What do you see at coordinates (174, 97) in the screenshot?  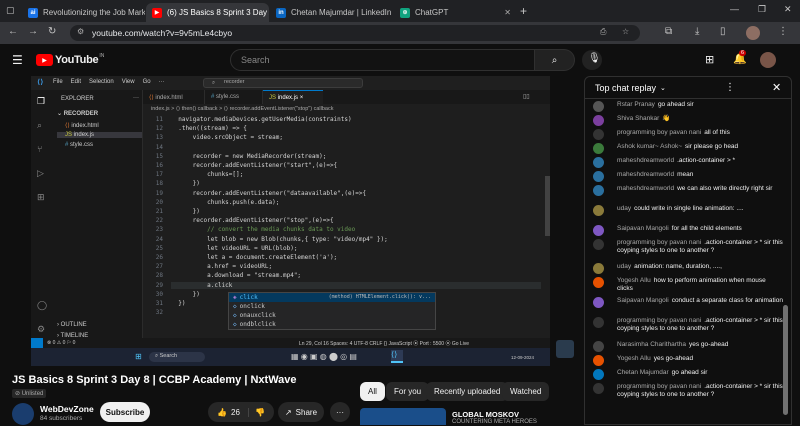 I see `editor-tab-index-html: ⟨⟩ index.html` at bounding box center [174, 97].